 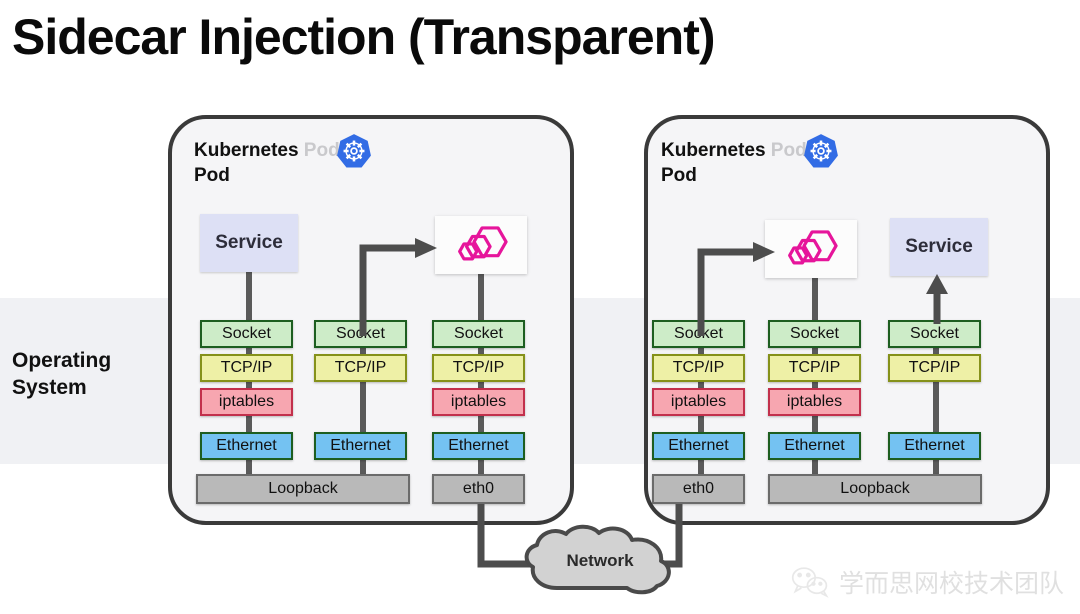 What do you see at coordinates (738, 290) in the screenshot?
I see `arrow-to-envoy-right` at bounding box center [738, 290].